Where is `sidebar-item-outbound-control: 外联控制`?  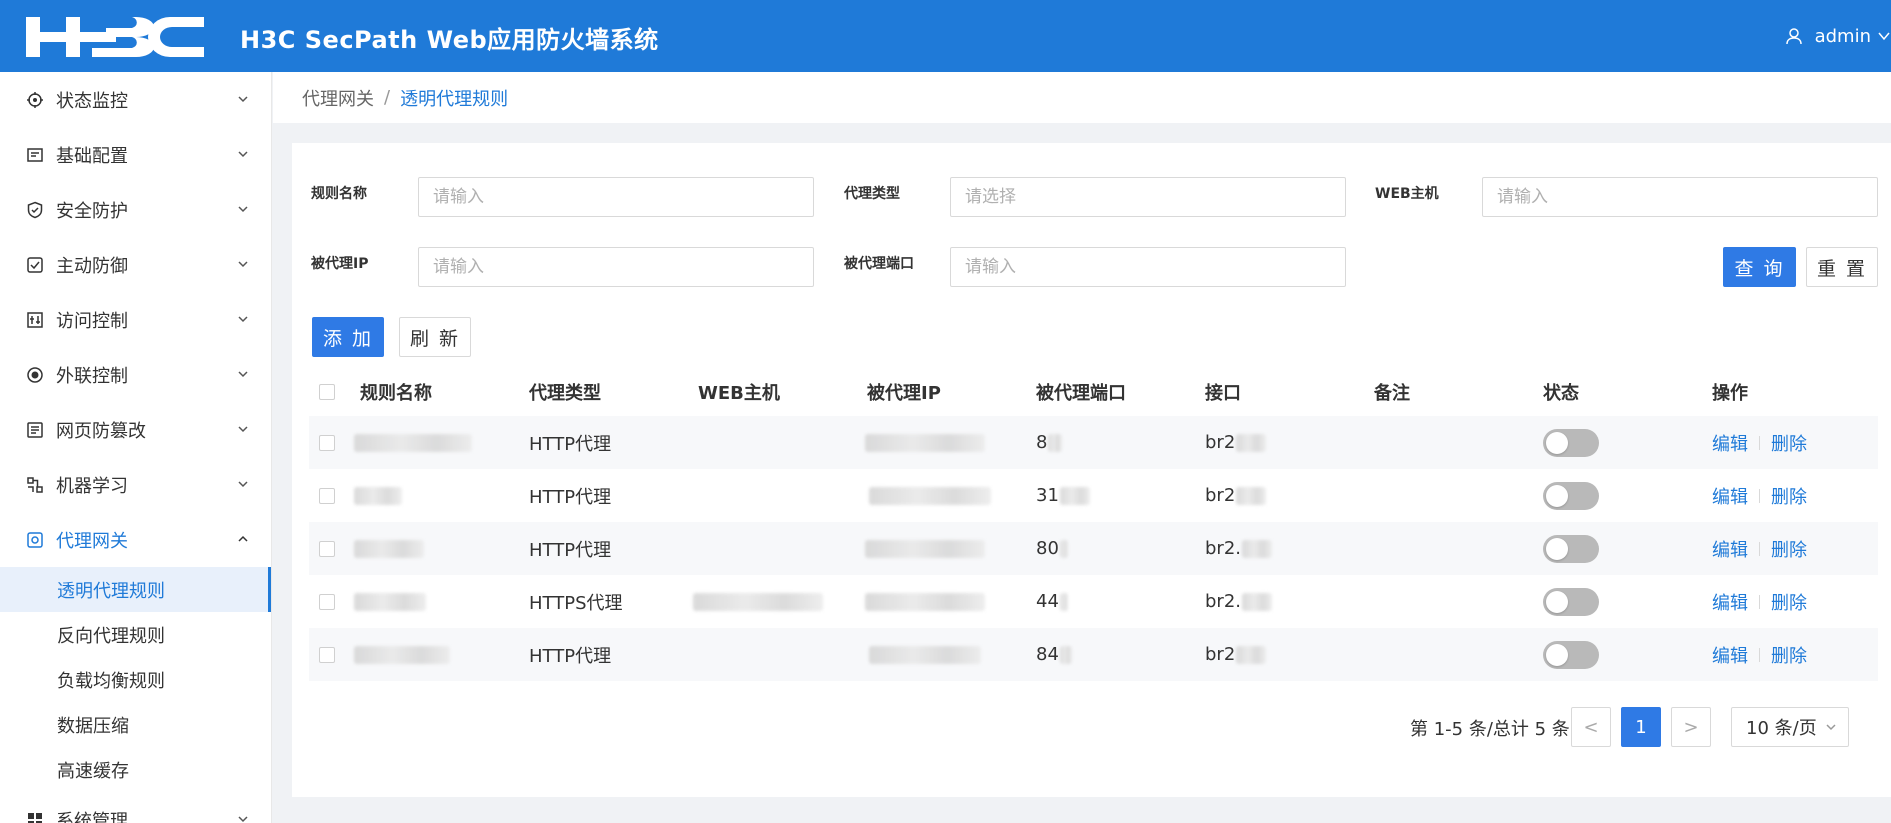 sidebar-item-outbound-control: 外联控制 is located at coordinates (135, 374).